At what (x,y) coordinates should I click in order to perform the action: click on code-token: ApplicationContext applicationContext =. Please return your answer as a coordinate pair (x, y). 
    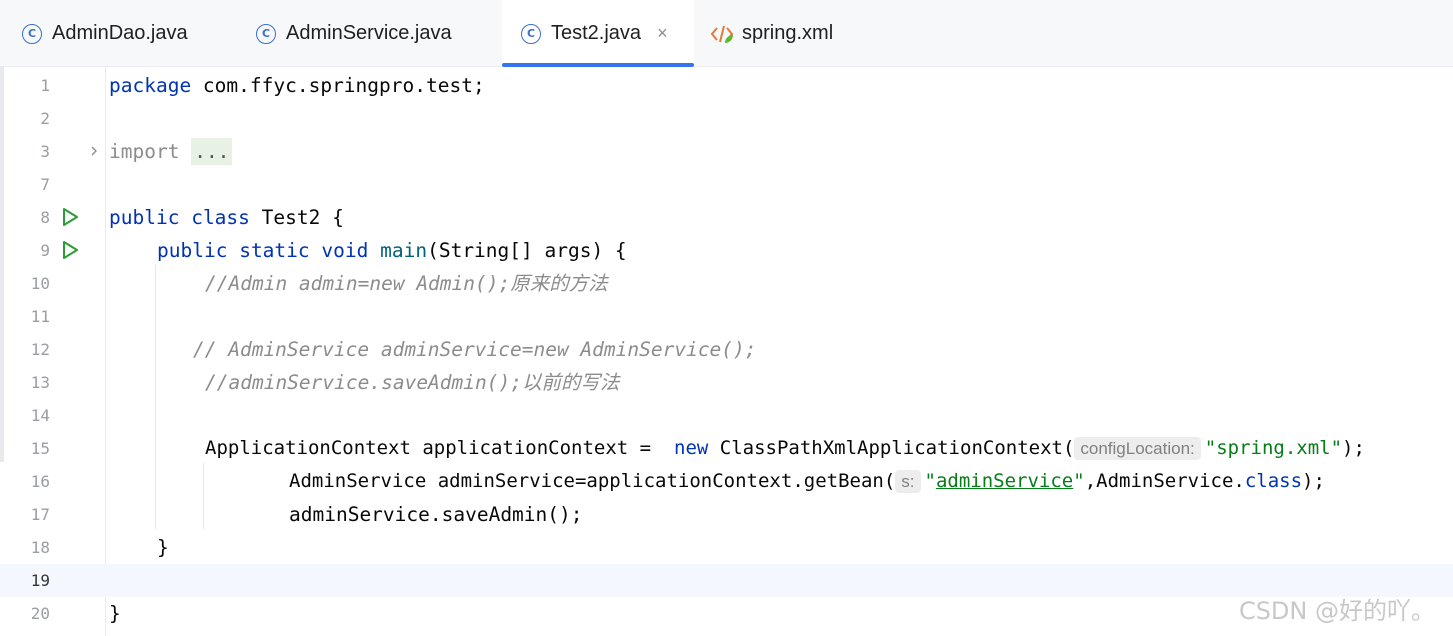
    Looking at the image, I should click on (434, 448).